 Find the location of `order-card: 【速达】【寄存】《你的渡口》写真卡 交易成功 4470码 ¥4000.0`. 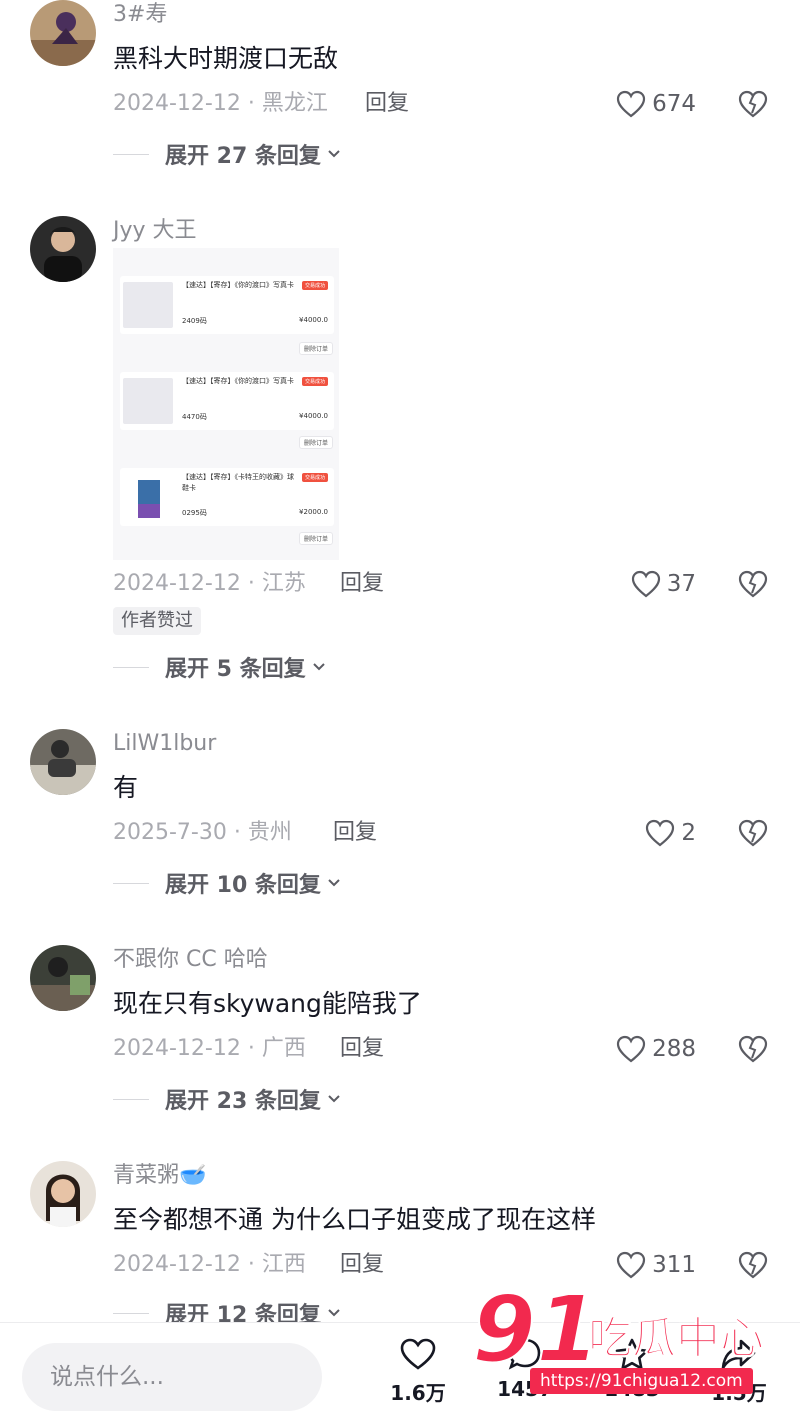

order-card: 【速达】【寄存】《你的渡口》写真卡 交易成功 4470码 ¥4000.0 is located at coordinates (227, 401).